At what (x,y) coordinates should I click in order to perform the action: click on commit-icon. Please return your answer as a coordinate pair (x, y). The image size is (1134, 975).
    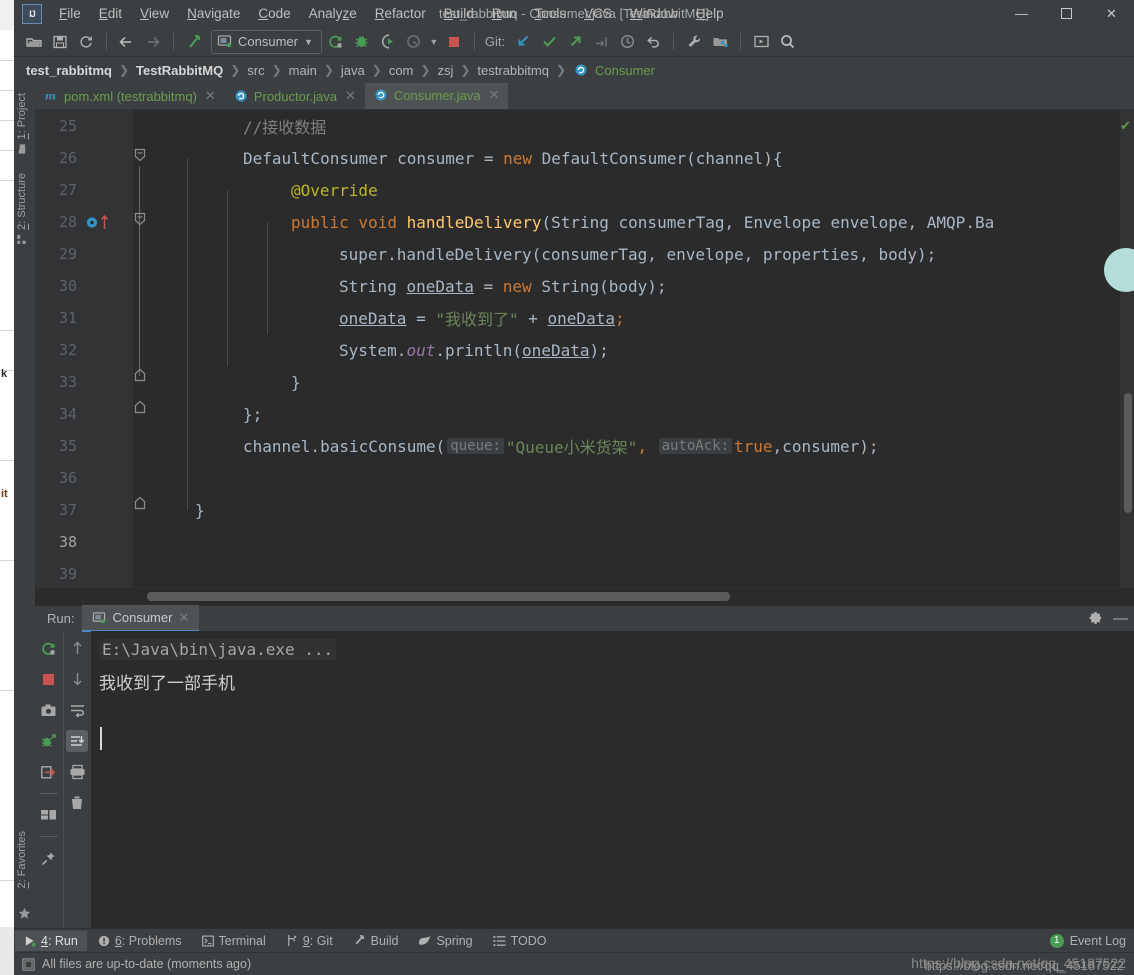
    Looking at the image, I should click on (549, 42).